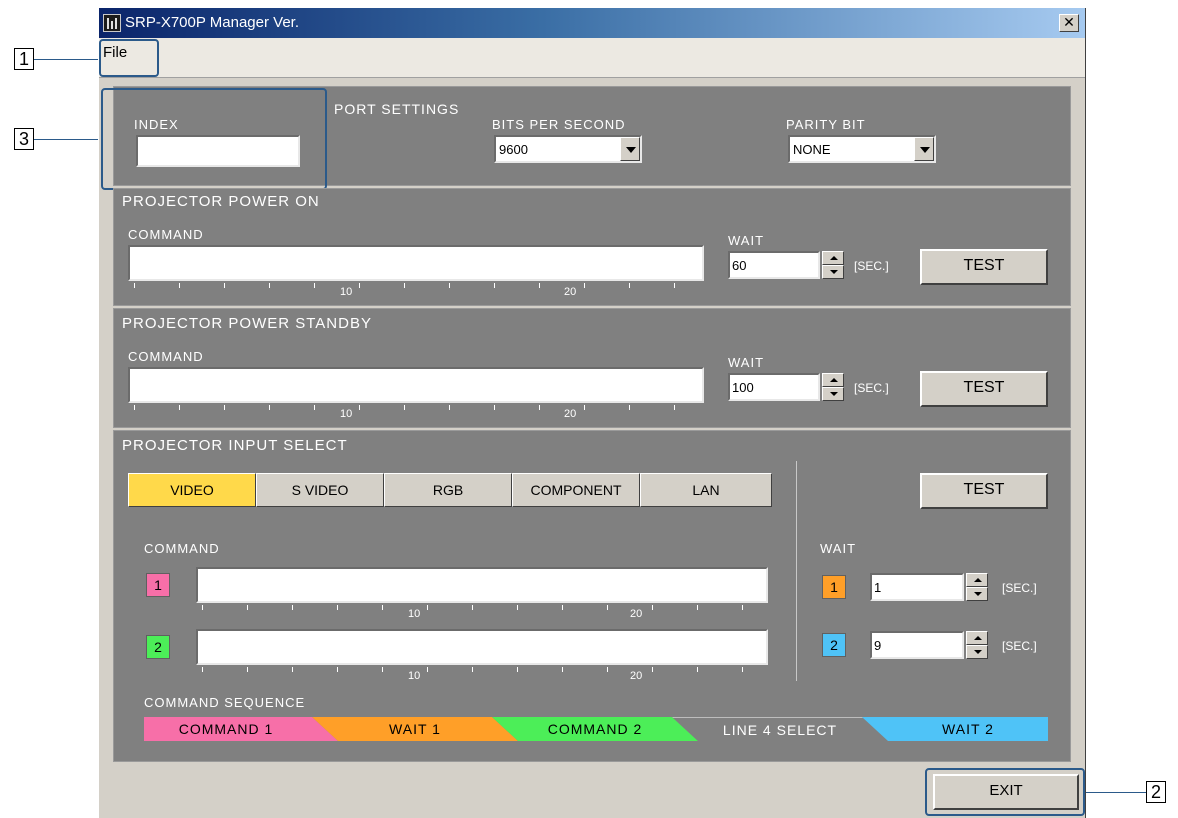 This screenshot has width=1178, height=818. What do you see at coordinates (214, 139) in the screenshot?
I see `callout-3-highlight` at bounding box center [214, 139].